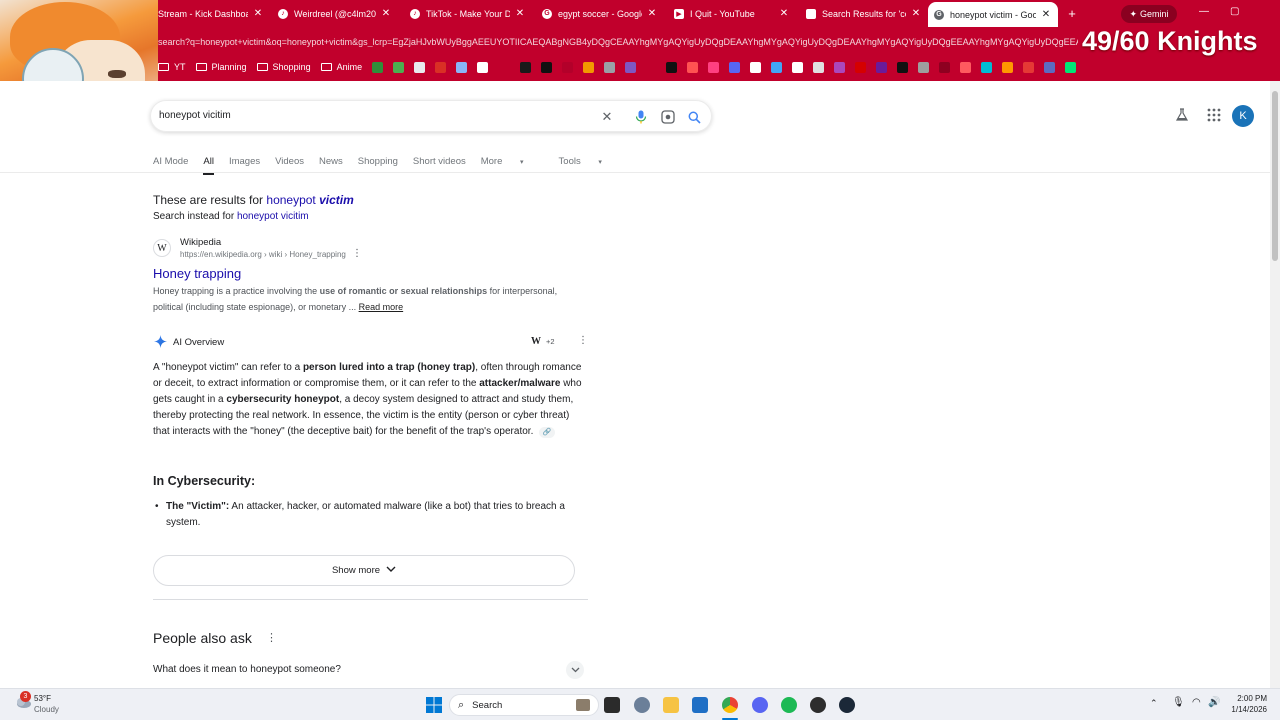  I want to click on chevron-down-icon, so click(575, 670).